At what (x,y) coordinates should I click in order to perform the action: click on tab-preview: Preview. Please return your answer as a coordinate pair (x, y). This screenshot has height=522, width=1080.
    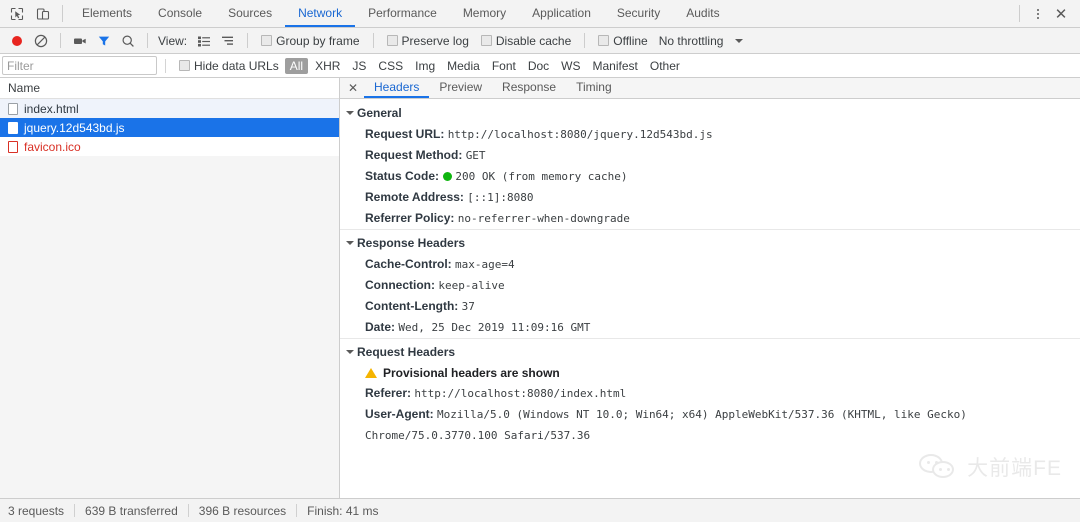
    Looking at the image, I should click on (460, 88).